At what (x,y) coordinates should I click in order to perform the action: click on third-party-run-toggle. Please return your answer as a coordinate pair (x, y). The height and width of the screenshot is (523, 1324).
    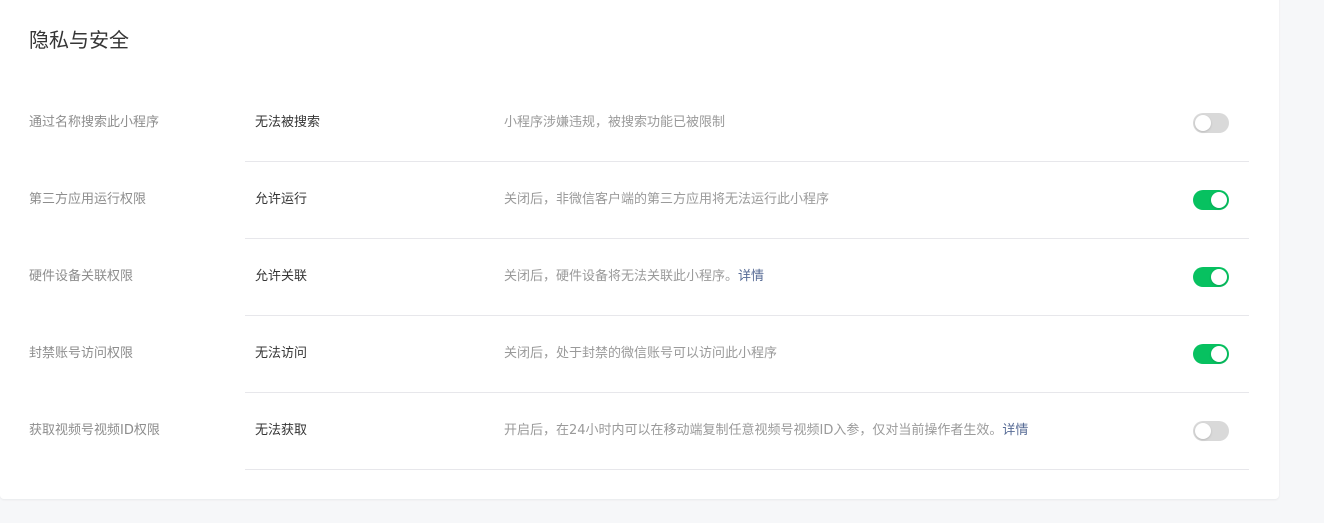
    Looking at the image, I should click on (1211, 200).